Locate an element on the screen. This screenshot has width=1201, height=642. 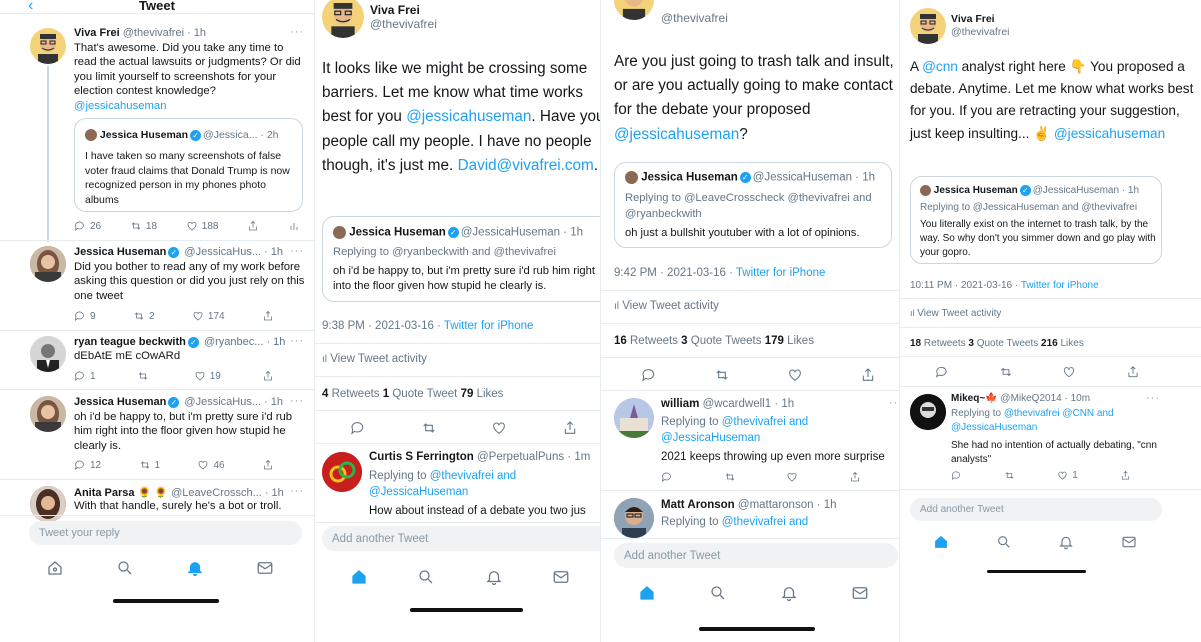
avatar-ryan is located at coordinates (48, 354).